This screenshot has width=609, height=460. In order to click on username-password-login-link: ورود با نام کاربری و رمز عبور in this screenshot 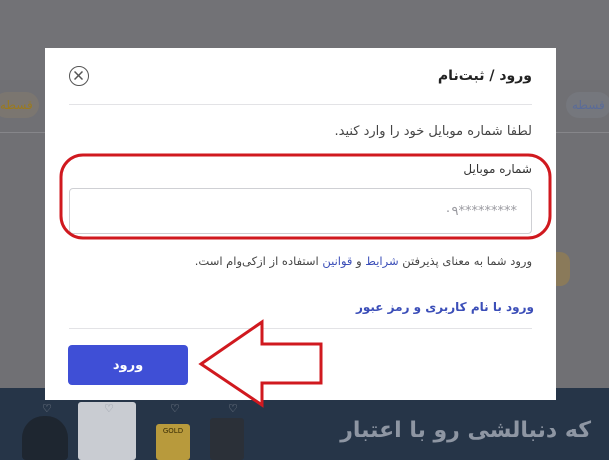, I will do `click(445, 307)`.